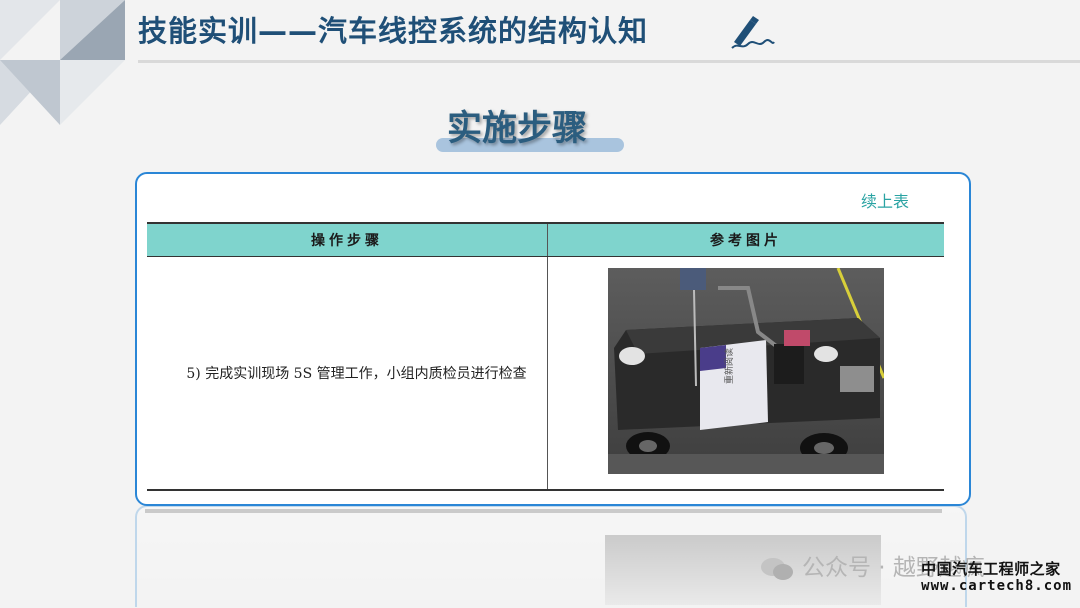 This screenshot has width=1080, height=608. Describe the element at coordinates (777, 568) in the screenshot. I see `wechat-icon` at that location.